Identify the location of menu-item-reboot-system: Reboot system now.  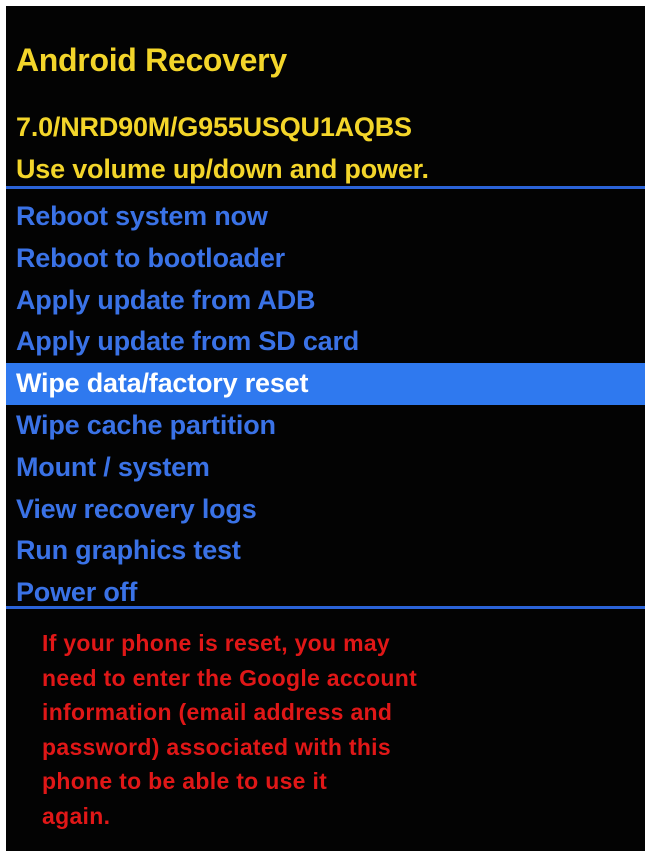
(325, 217).